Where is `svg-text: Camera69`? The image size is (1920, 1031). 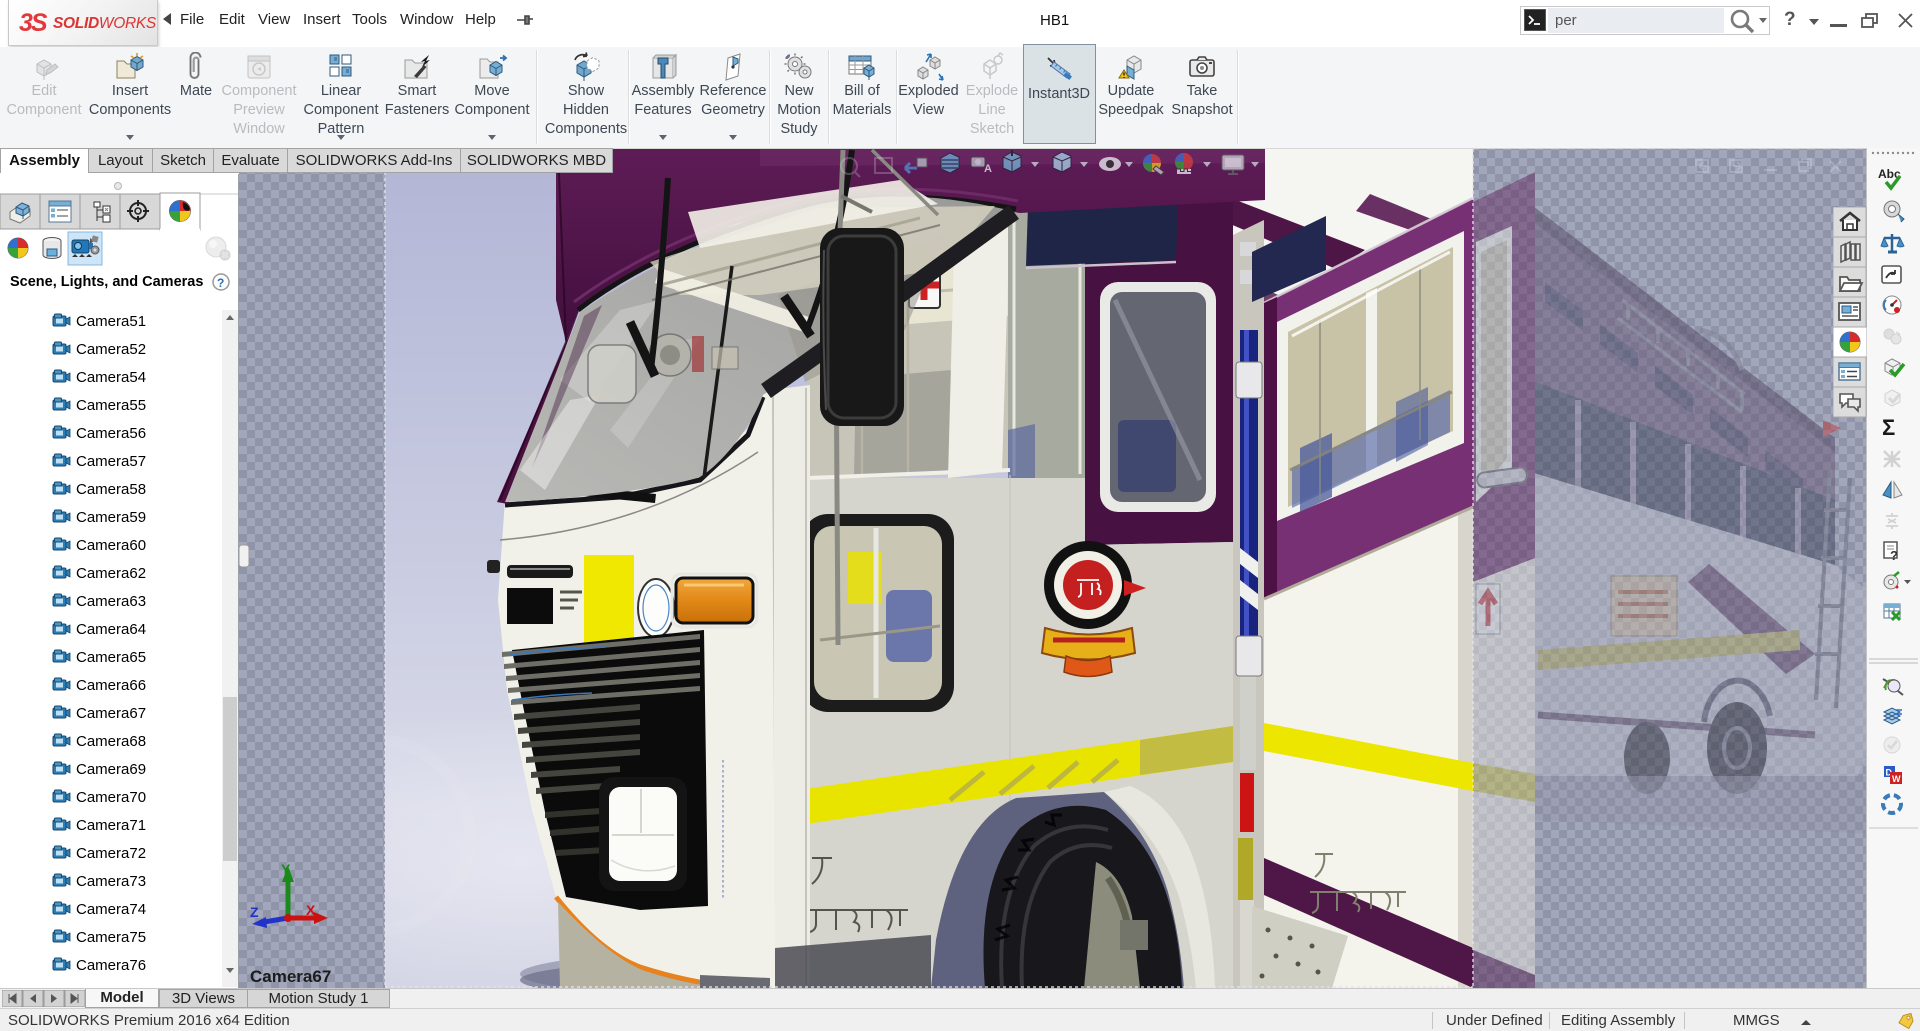 svg-text: Camera69 is located at coordinates (111, 769).